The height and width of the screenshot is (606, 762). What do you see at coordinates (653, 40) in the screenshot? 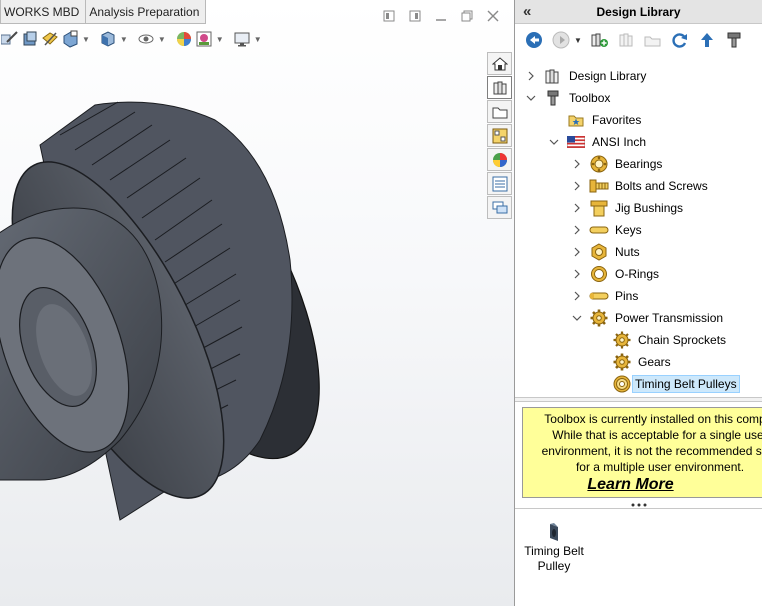
I see `create-new-folder-icon` at bounding box center [653, 40].